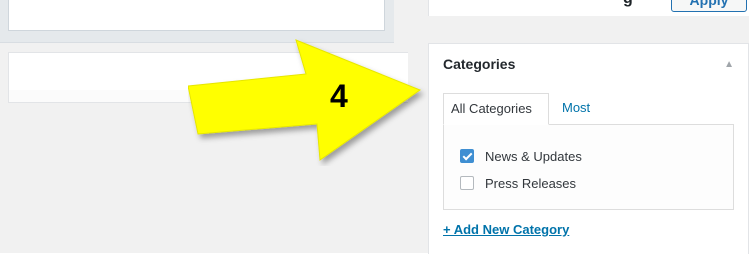 The height and width of the screenshot is (254, 749). I want to click on press-releases-checkbox, so click(467, 183).